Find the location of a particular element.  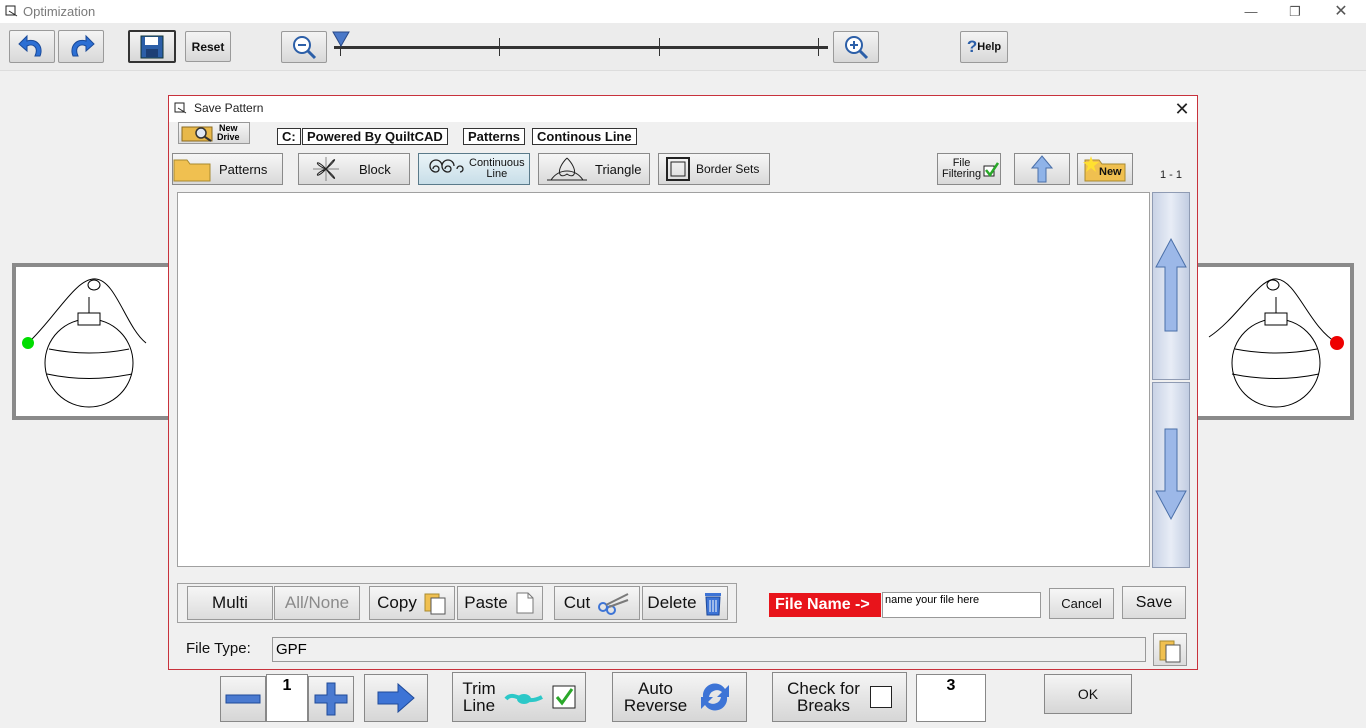

clipboard-icon is located at coordinates (1170, 651).